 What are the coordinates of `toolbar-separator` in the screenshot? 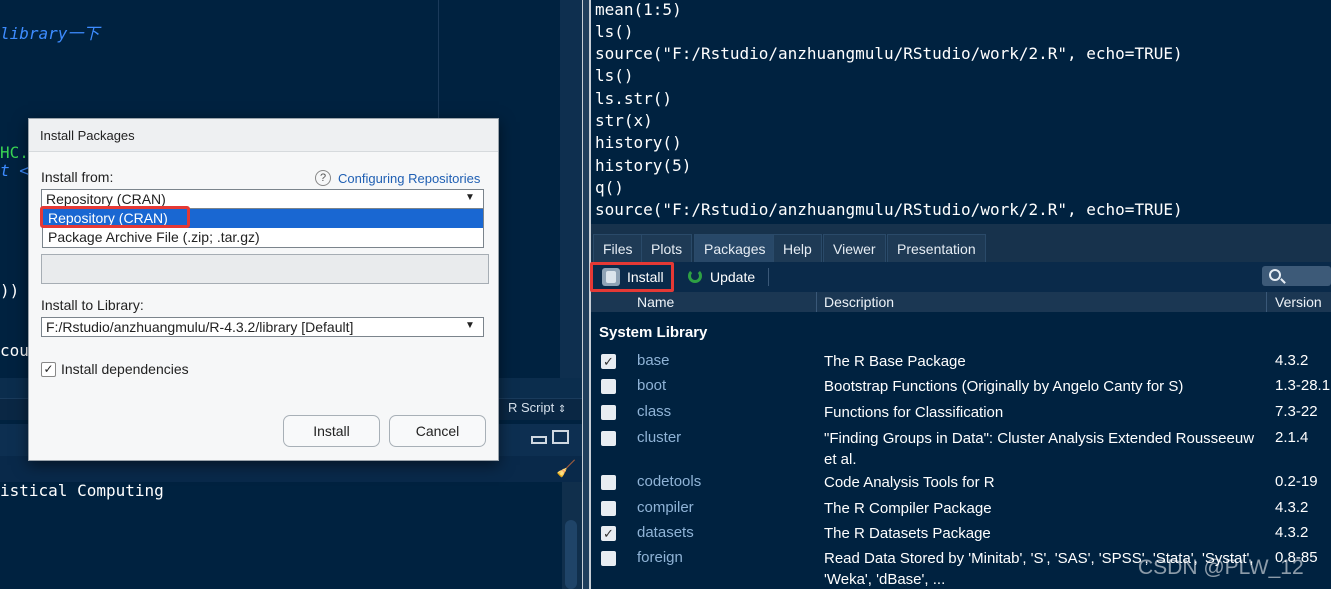 It's located at (768, 277).